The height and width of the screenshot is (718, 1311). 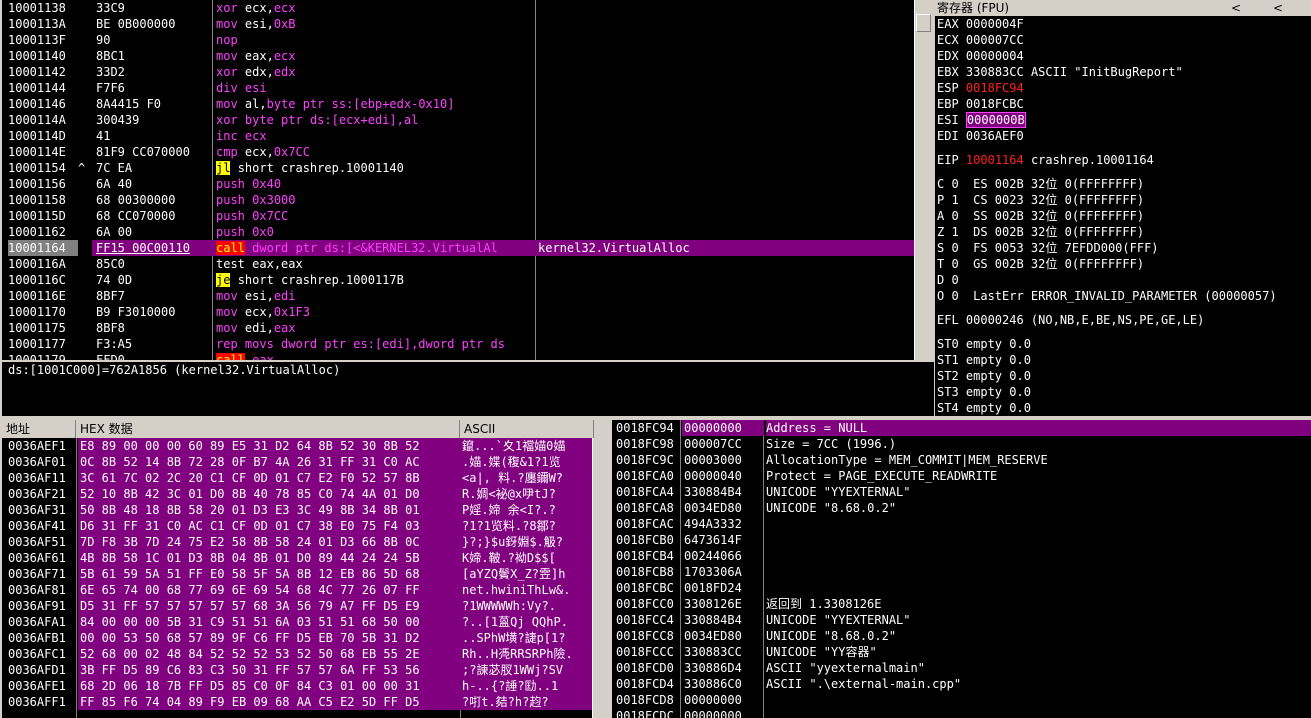 I want to click on register-edx: EDX 00000004, so click(x=1124, y=56).